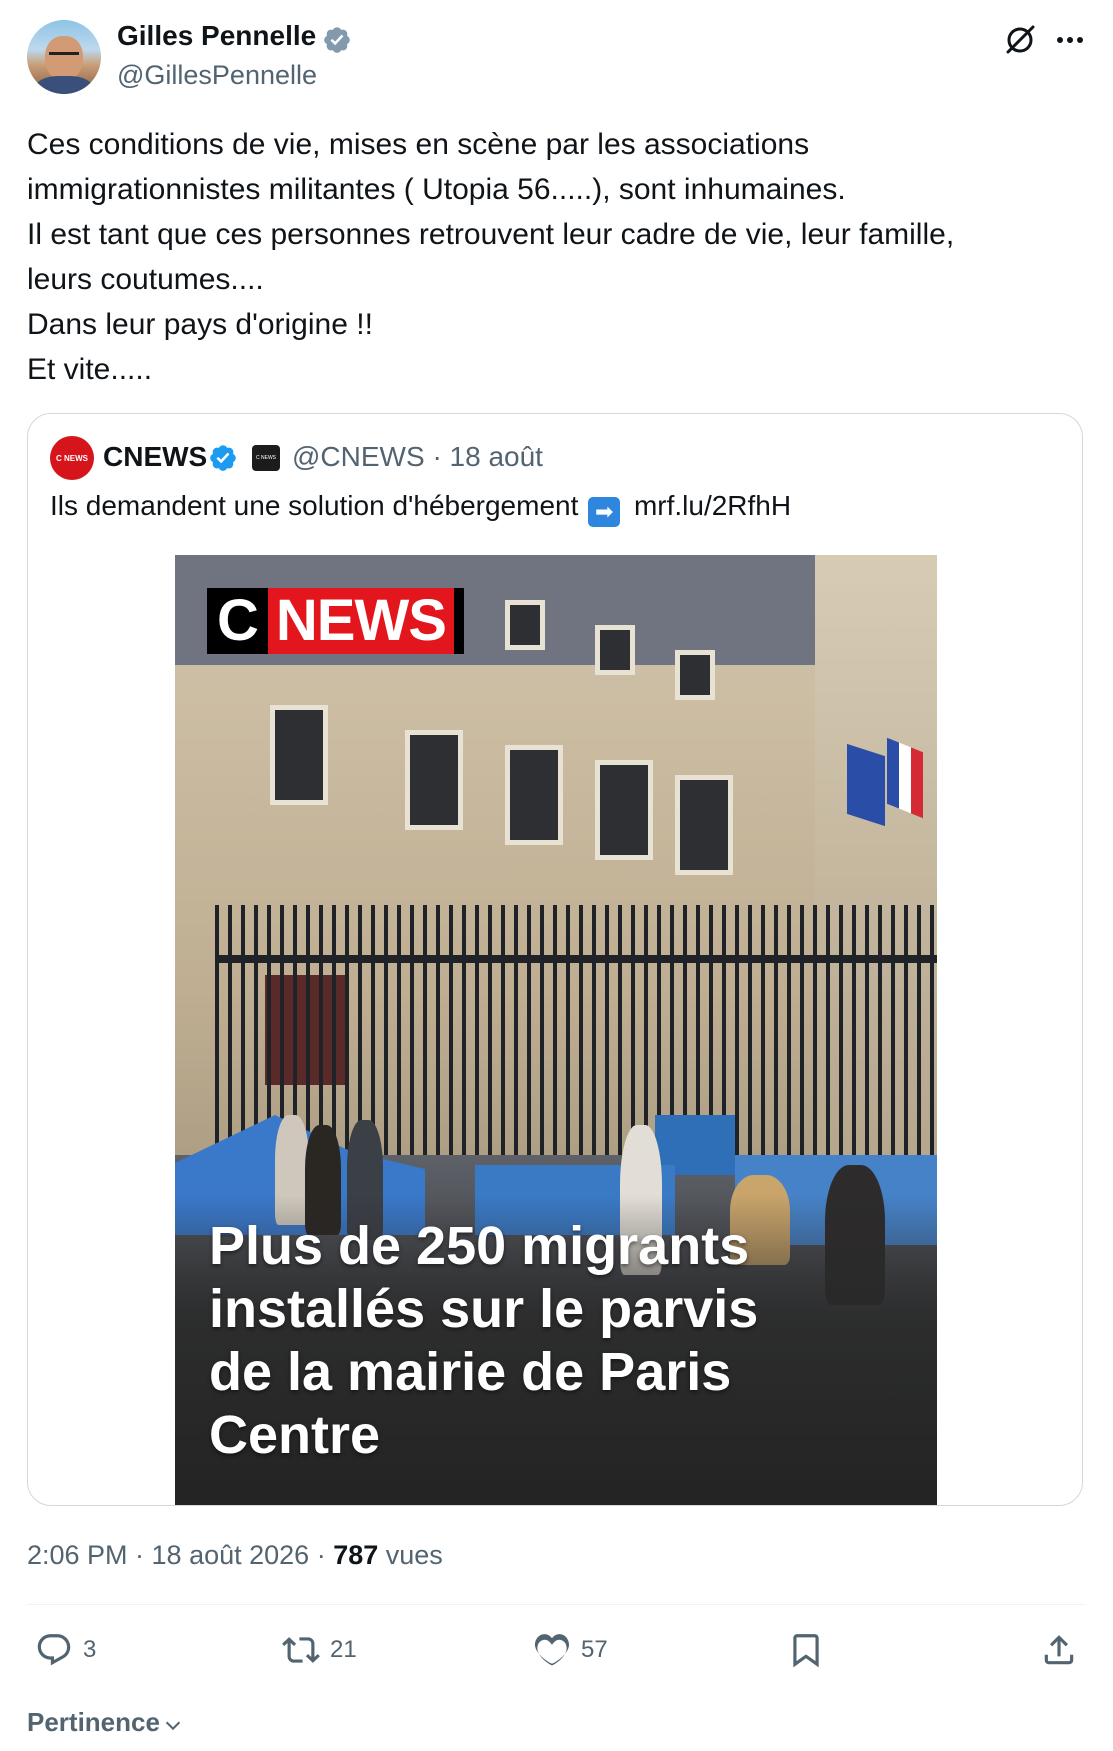 The width and height of the screenshot is (1113, 1751). I want to click on right-arrow-emoji-icon: ➡, so click(604, 512).